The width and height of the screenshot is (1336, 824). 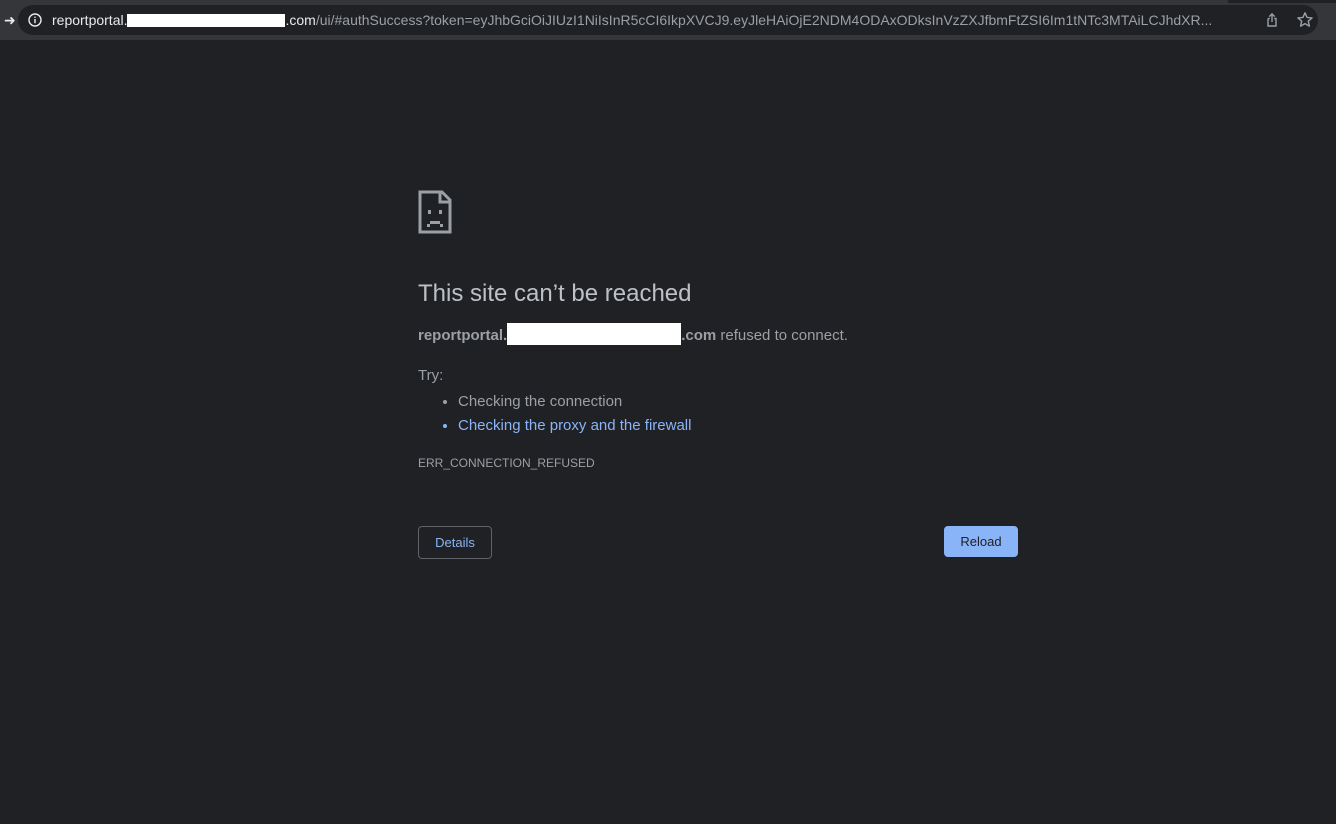 What do you see at coordinates (699, 335) in the screenshot?
I see `host-suffix: .com` at bounding box center [699, 335].